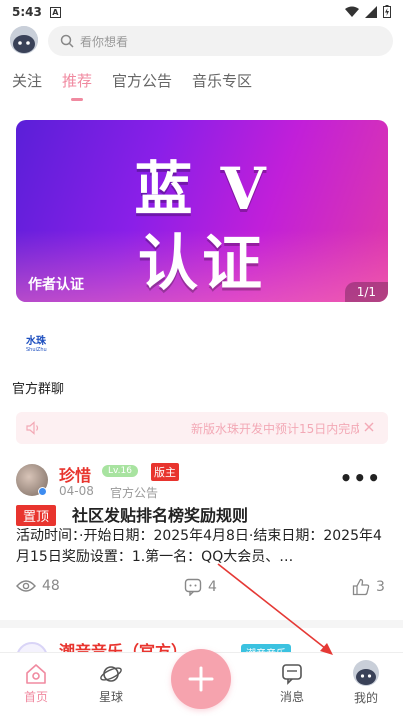 The image size is (403, 716). Describe the element at coordinates (134, 492) in the screenshot. I see `post-category: 官方公告` at that location.